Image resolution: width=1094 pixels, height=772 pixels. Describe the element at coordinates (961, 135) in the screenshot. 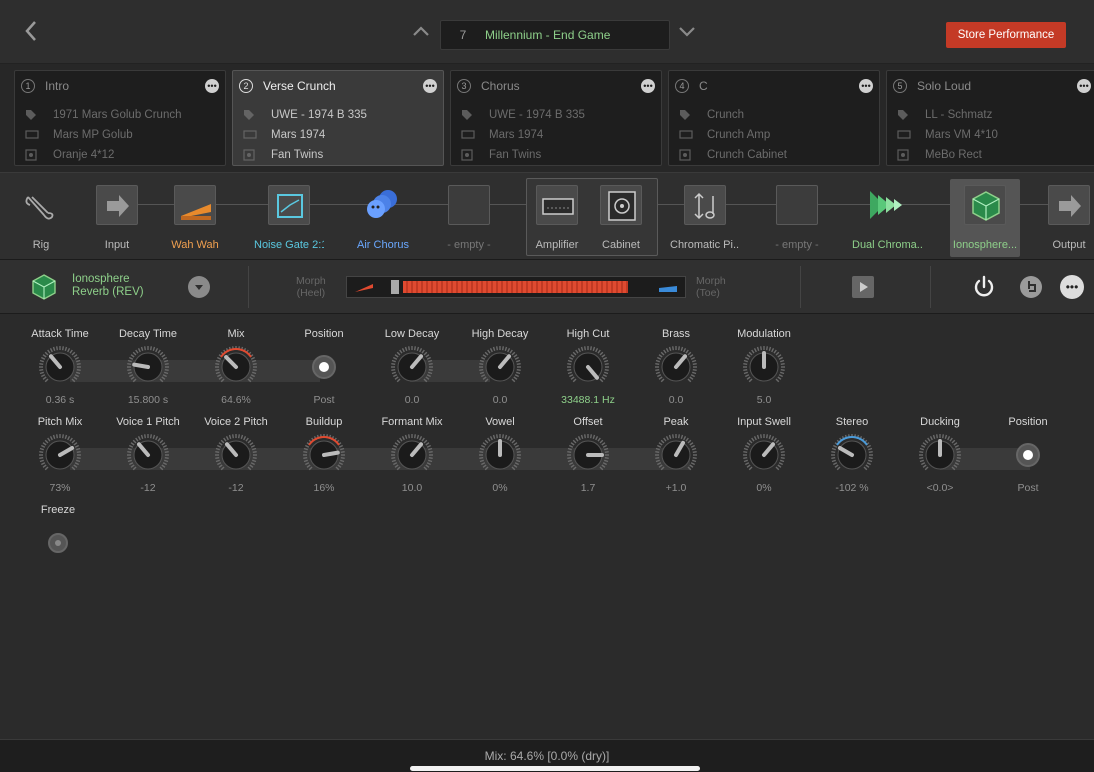

I see `scene-amp: Mars VM 4*10` at that location.